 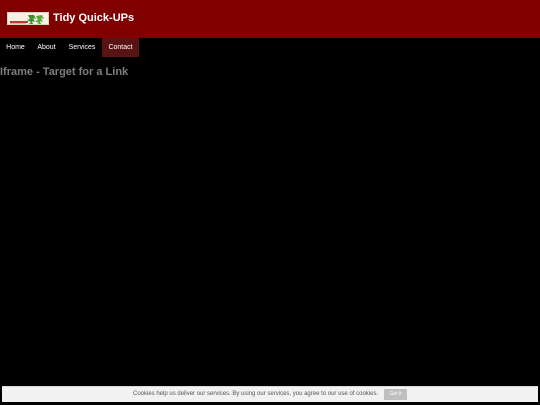 I want to click on logo-graphic, so click(x=28, y=18).